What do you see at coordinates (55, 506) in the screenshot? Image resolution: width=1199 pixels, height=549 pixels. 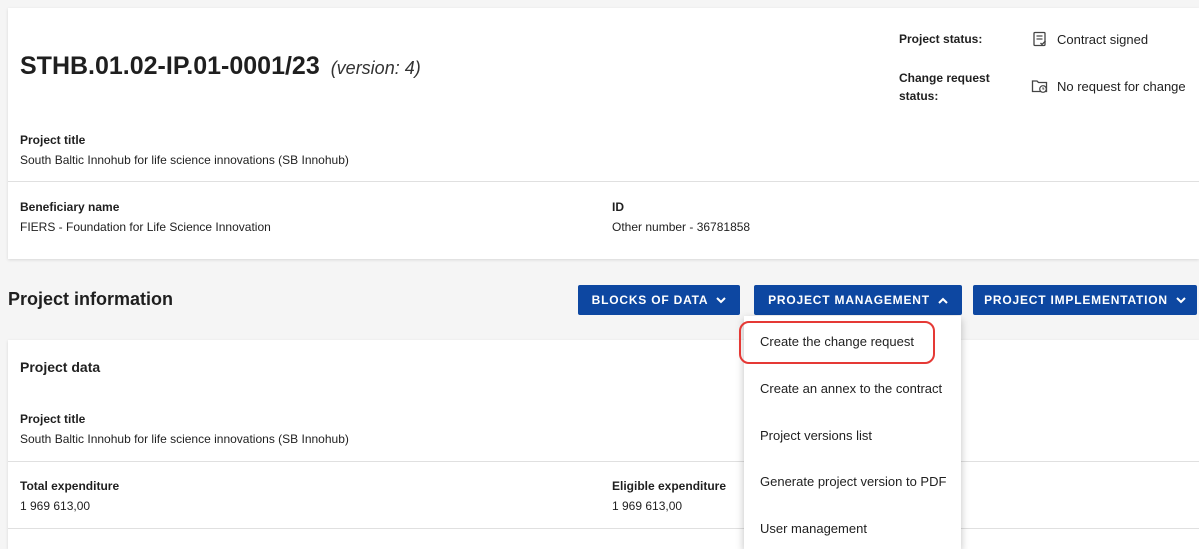 I see `total-expenditure-value: 1 969 613,00` at bounding box center [55, 506].